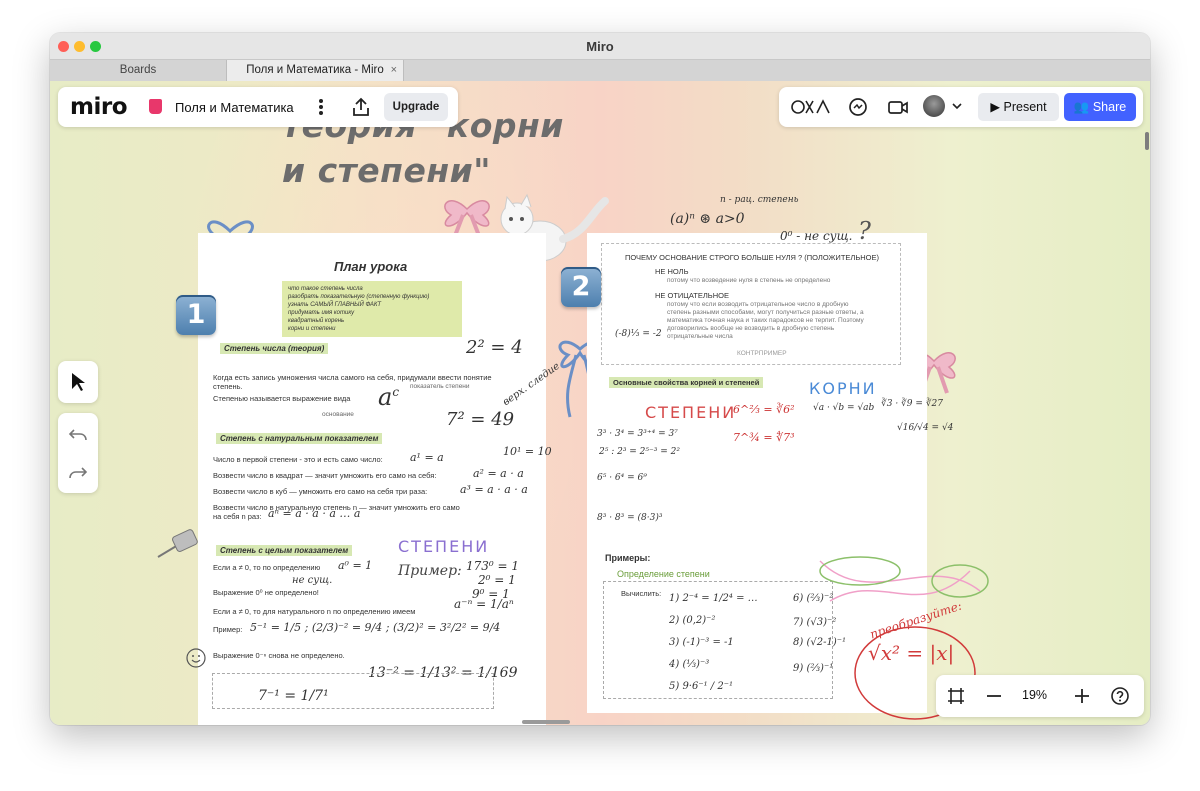 Image resolution: width=1200 pixels, height=791 pixels. Describe the element at coordinates (180, 545) in the screenshot. I see `pushpin-sticker` at that location.